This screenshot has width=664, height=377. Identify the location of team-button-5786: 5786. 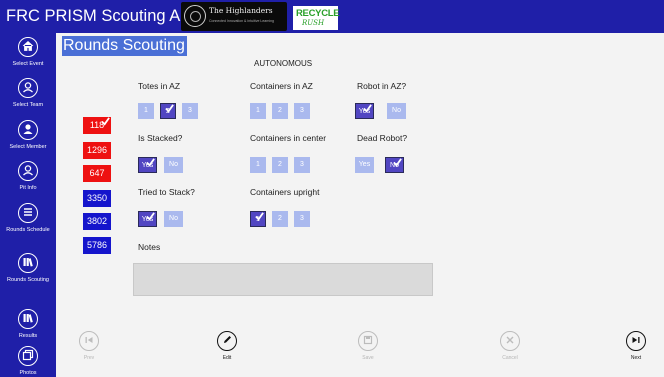
(97, 245).